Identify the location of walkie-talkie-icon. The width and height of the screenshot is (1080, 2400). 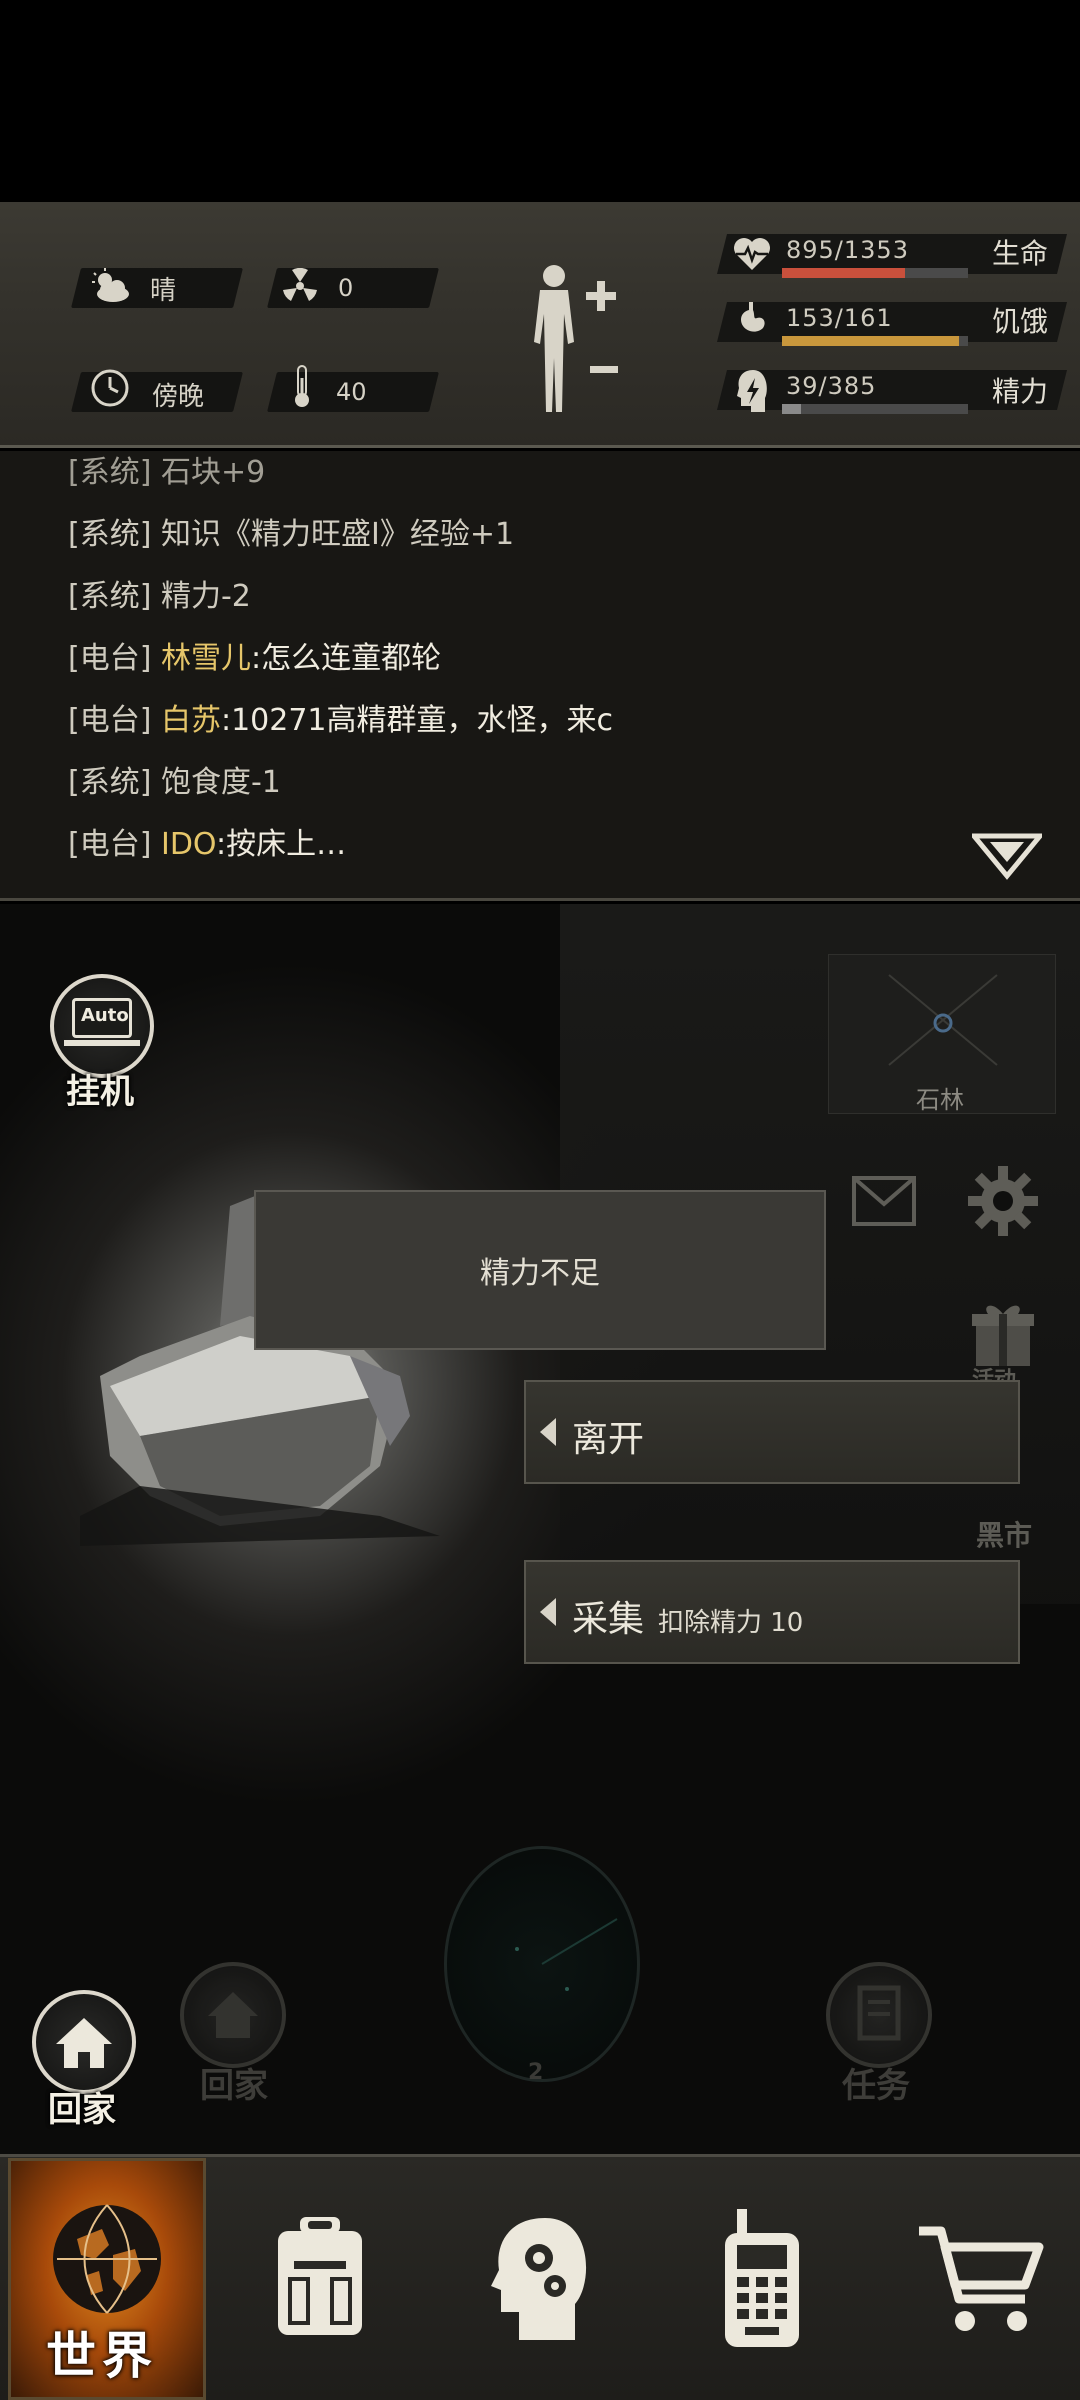
(762, 2278).